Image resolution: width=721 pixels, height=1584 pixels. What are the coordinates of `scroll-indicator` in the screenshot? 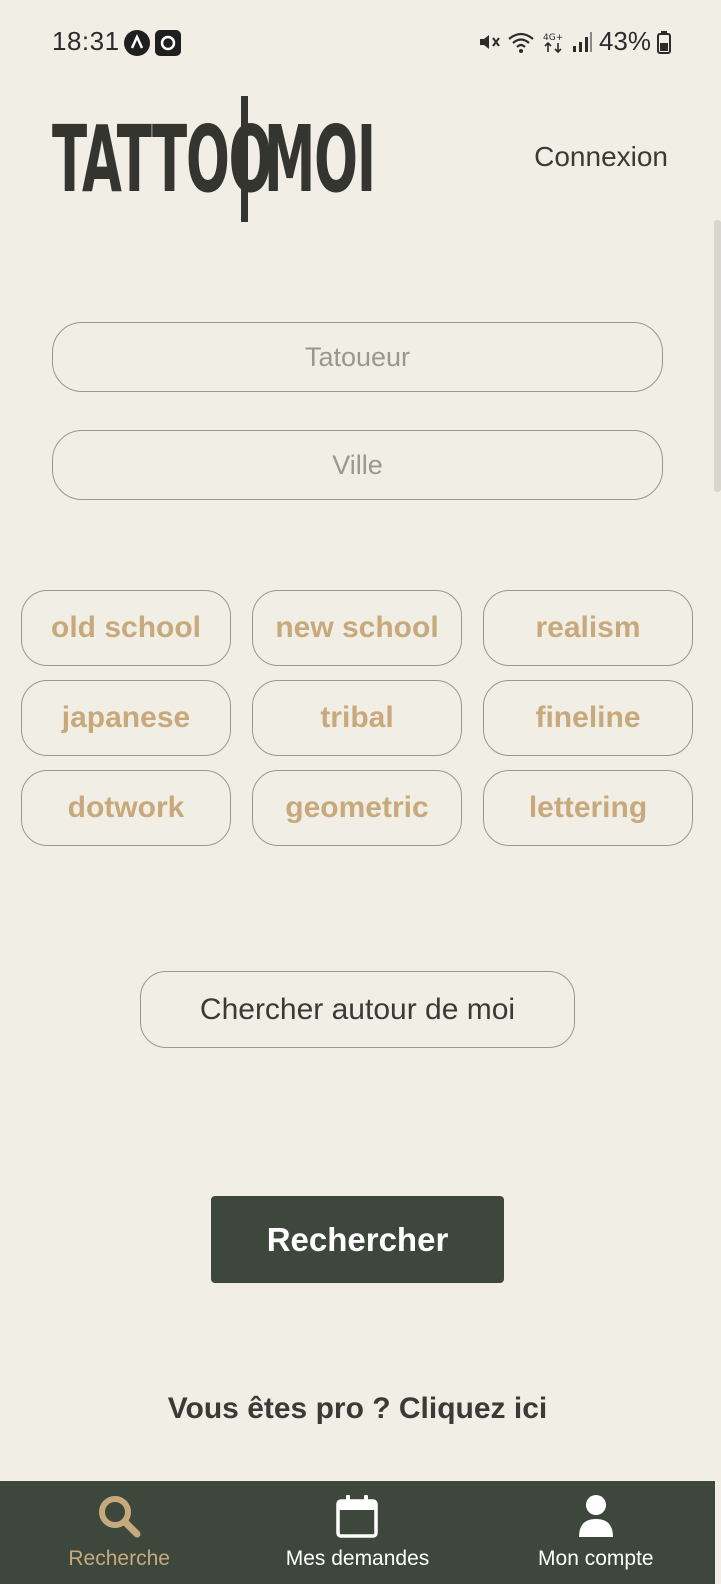 It's located at (717, 356).